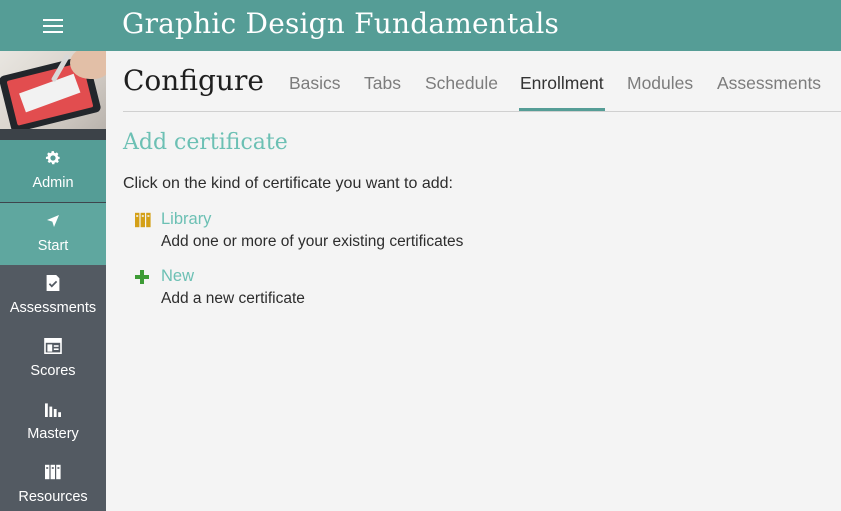 The image size is (841, 511). Describe the element at coordinates (233, 298) in the screenshot. I see `new-description: Add a new certificate` at that location.